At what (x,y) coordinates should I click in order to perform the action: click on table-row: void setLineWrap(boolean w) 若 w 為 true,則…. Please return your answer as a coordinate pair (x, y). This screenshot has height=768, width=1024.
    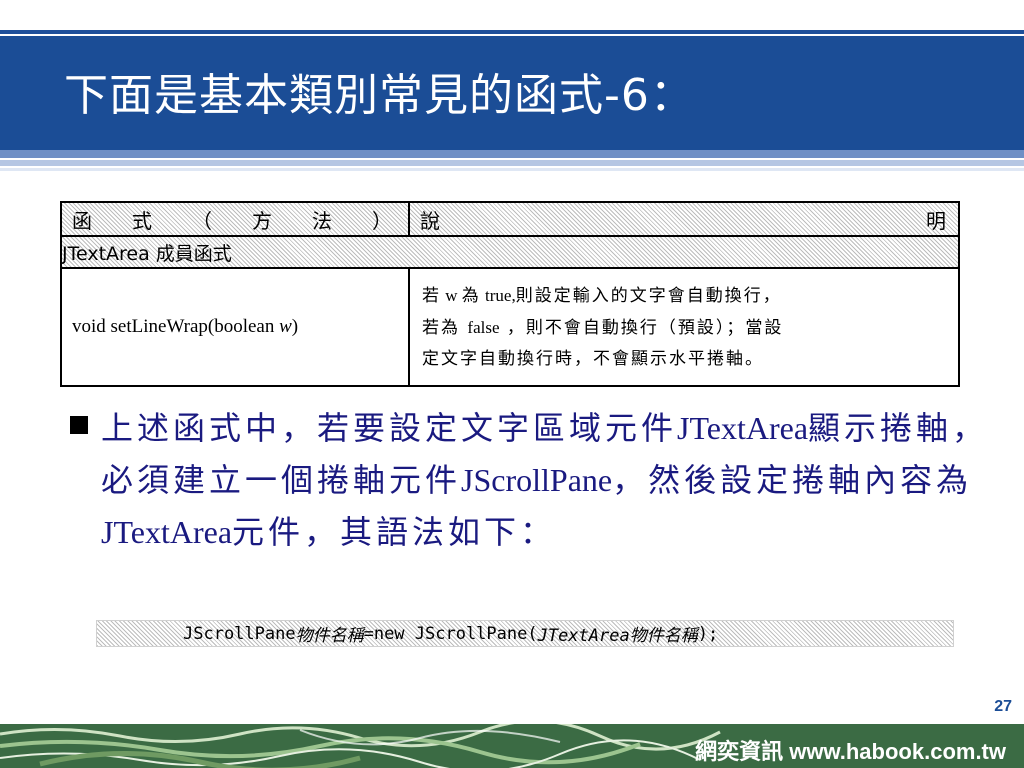
    Looking at the image, I should click on (510, 327).